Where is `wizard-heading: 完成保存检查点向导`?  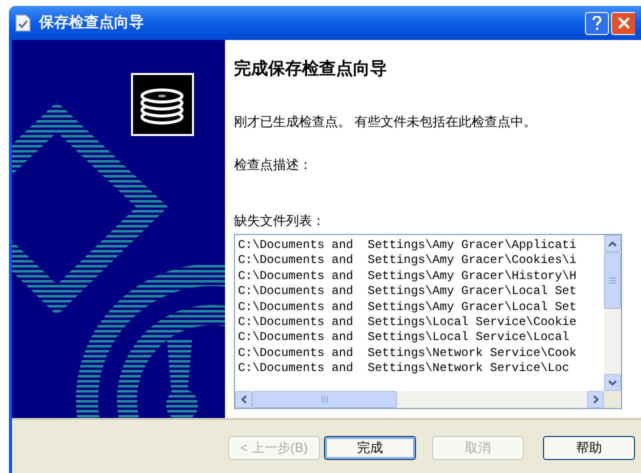
wizard-heading: 完成保存检查点向导 is located at coordinates (311, 69).